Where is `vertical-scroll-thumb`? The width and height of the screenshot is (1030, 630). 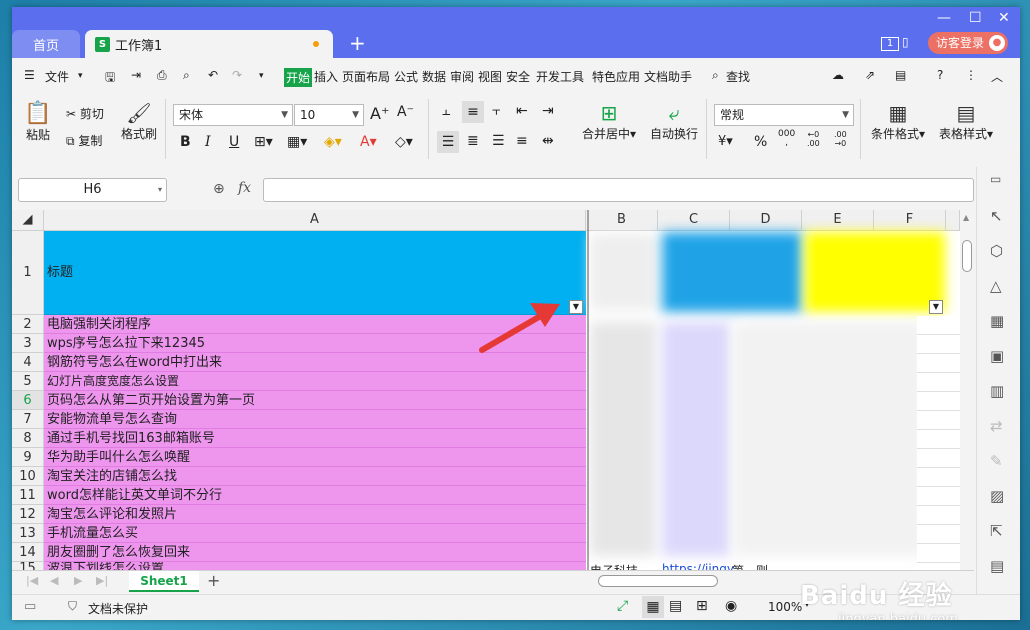 vertical-scroll-thumb is located at coordinates (967, 256).